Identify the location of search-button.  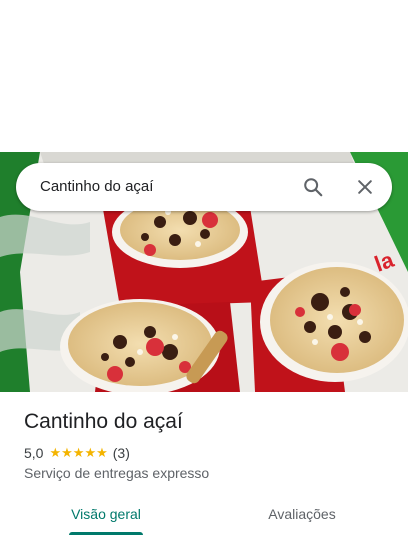
(313, 187).